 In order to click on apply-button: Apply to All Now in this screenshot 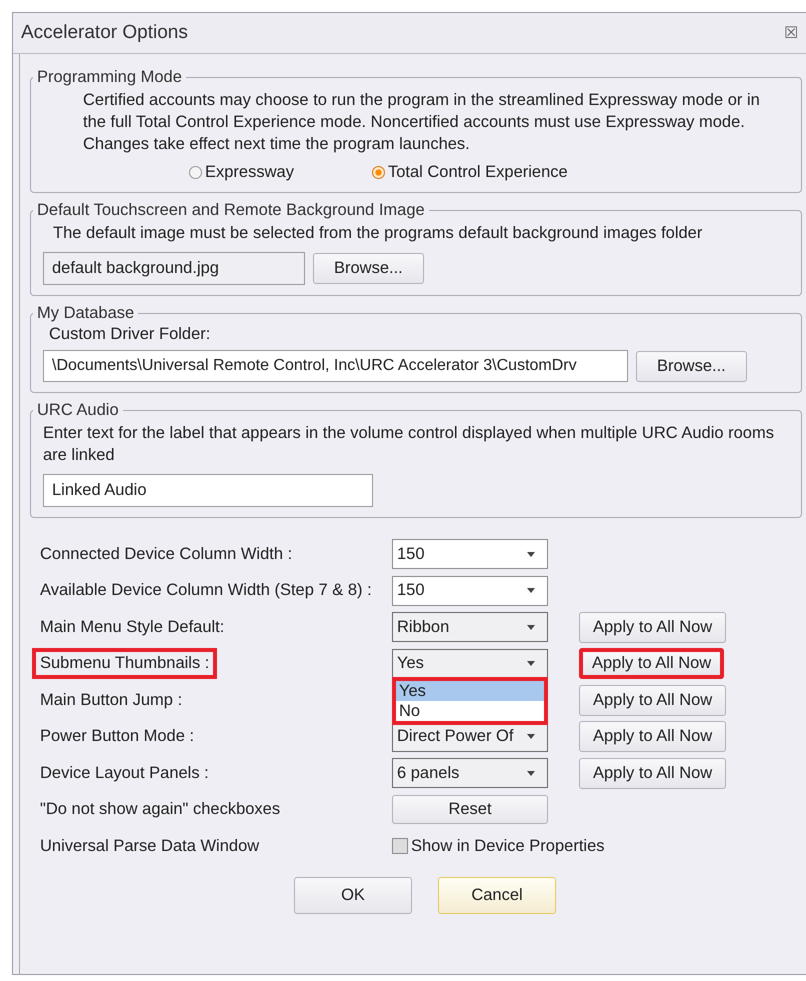, I will do `click(652, 700)`.